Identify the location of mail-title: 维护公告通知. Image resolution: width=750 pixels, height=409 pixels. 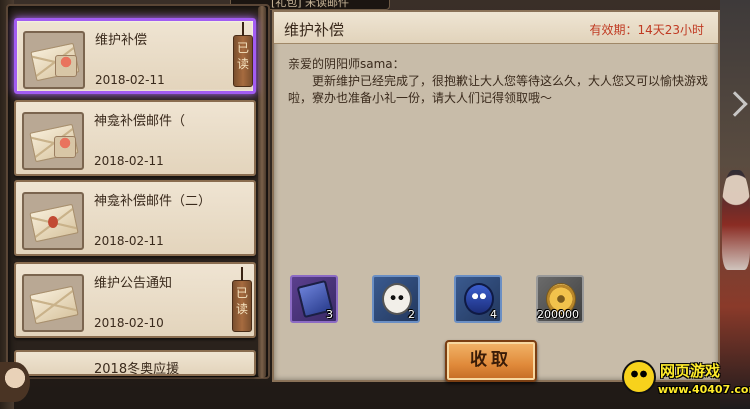
(133, 283).